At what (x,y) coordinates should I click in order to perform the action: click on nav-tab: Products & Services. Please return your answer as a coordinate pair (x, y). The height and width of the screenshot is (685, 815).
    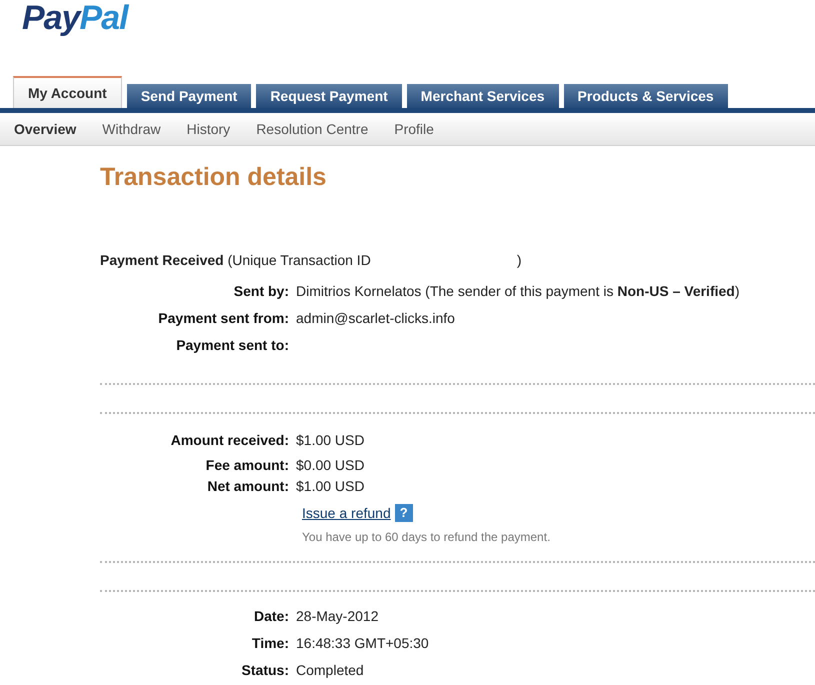
    Looking at the image, I should click on (646, 96).